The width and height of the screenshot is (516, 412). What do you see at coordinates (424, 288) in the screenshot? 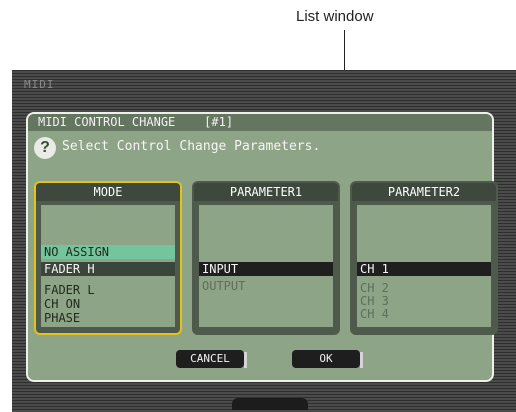
I see `parameter2-item-ch2: CH 2` at bounding box center [424, 288].